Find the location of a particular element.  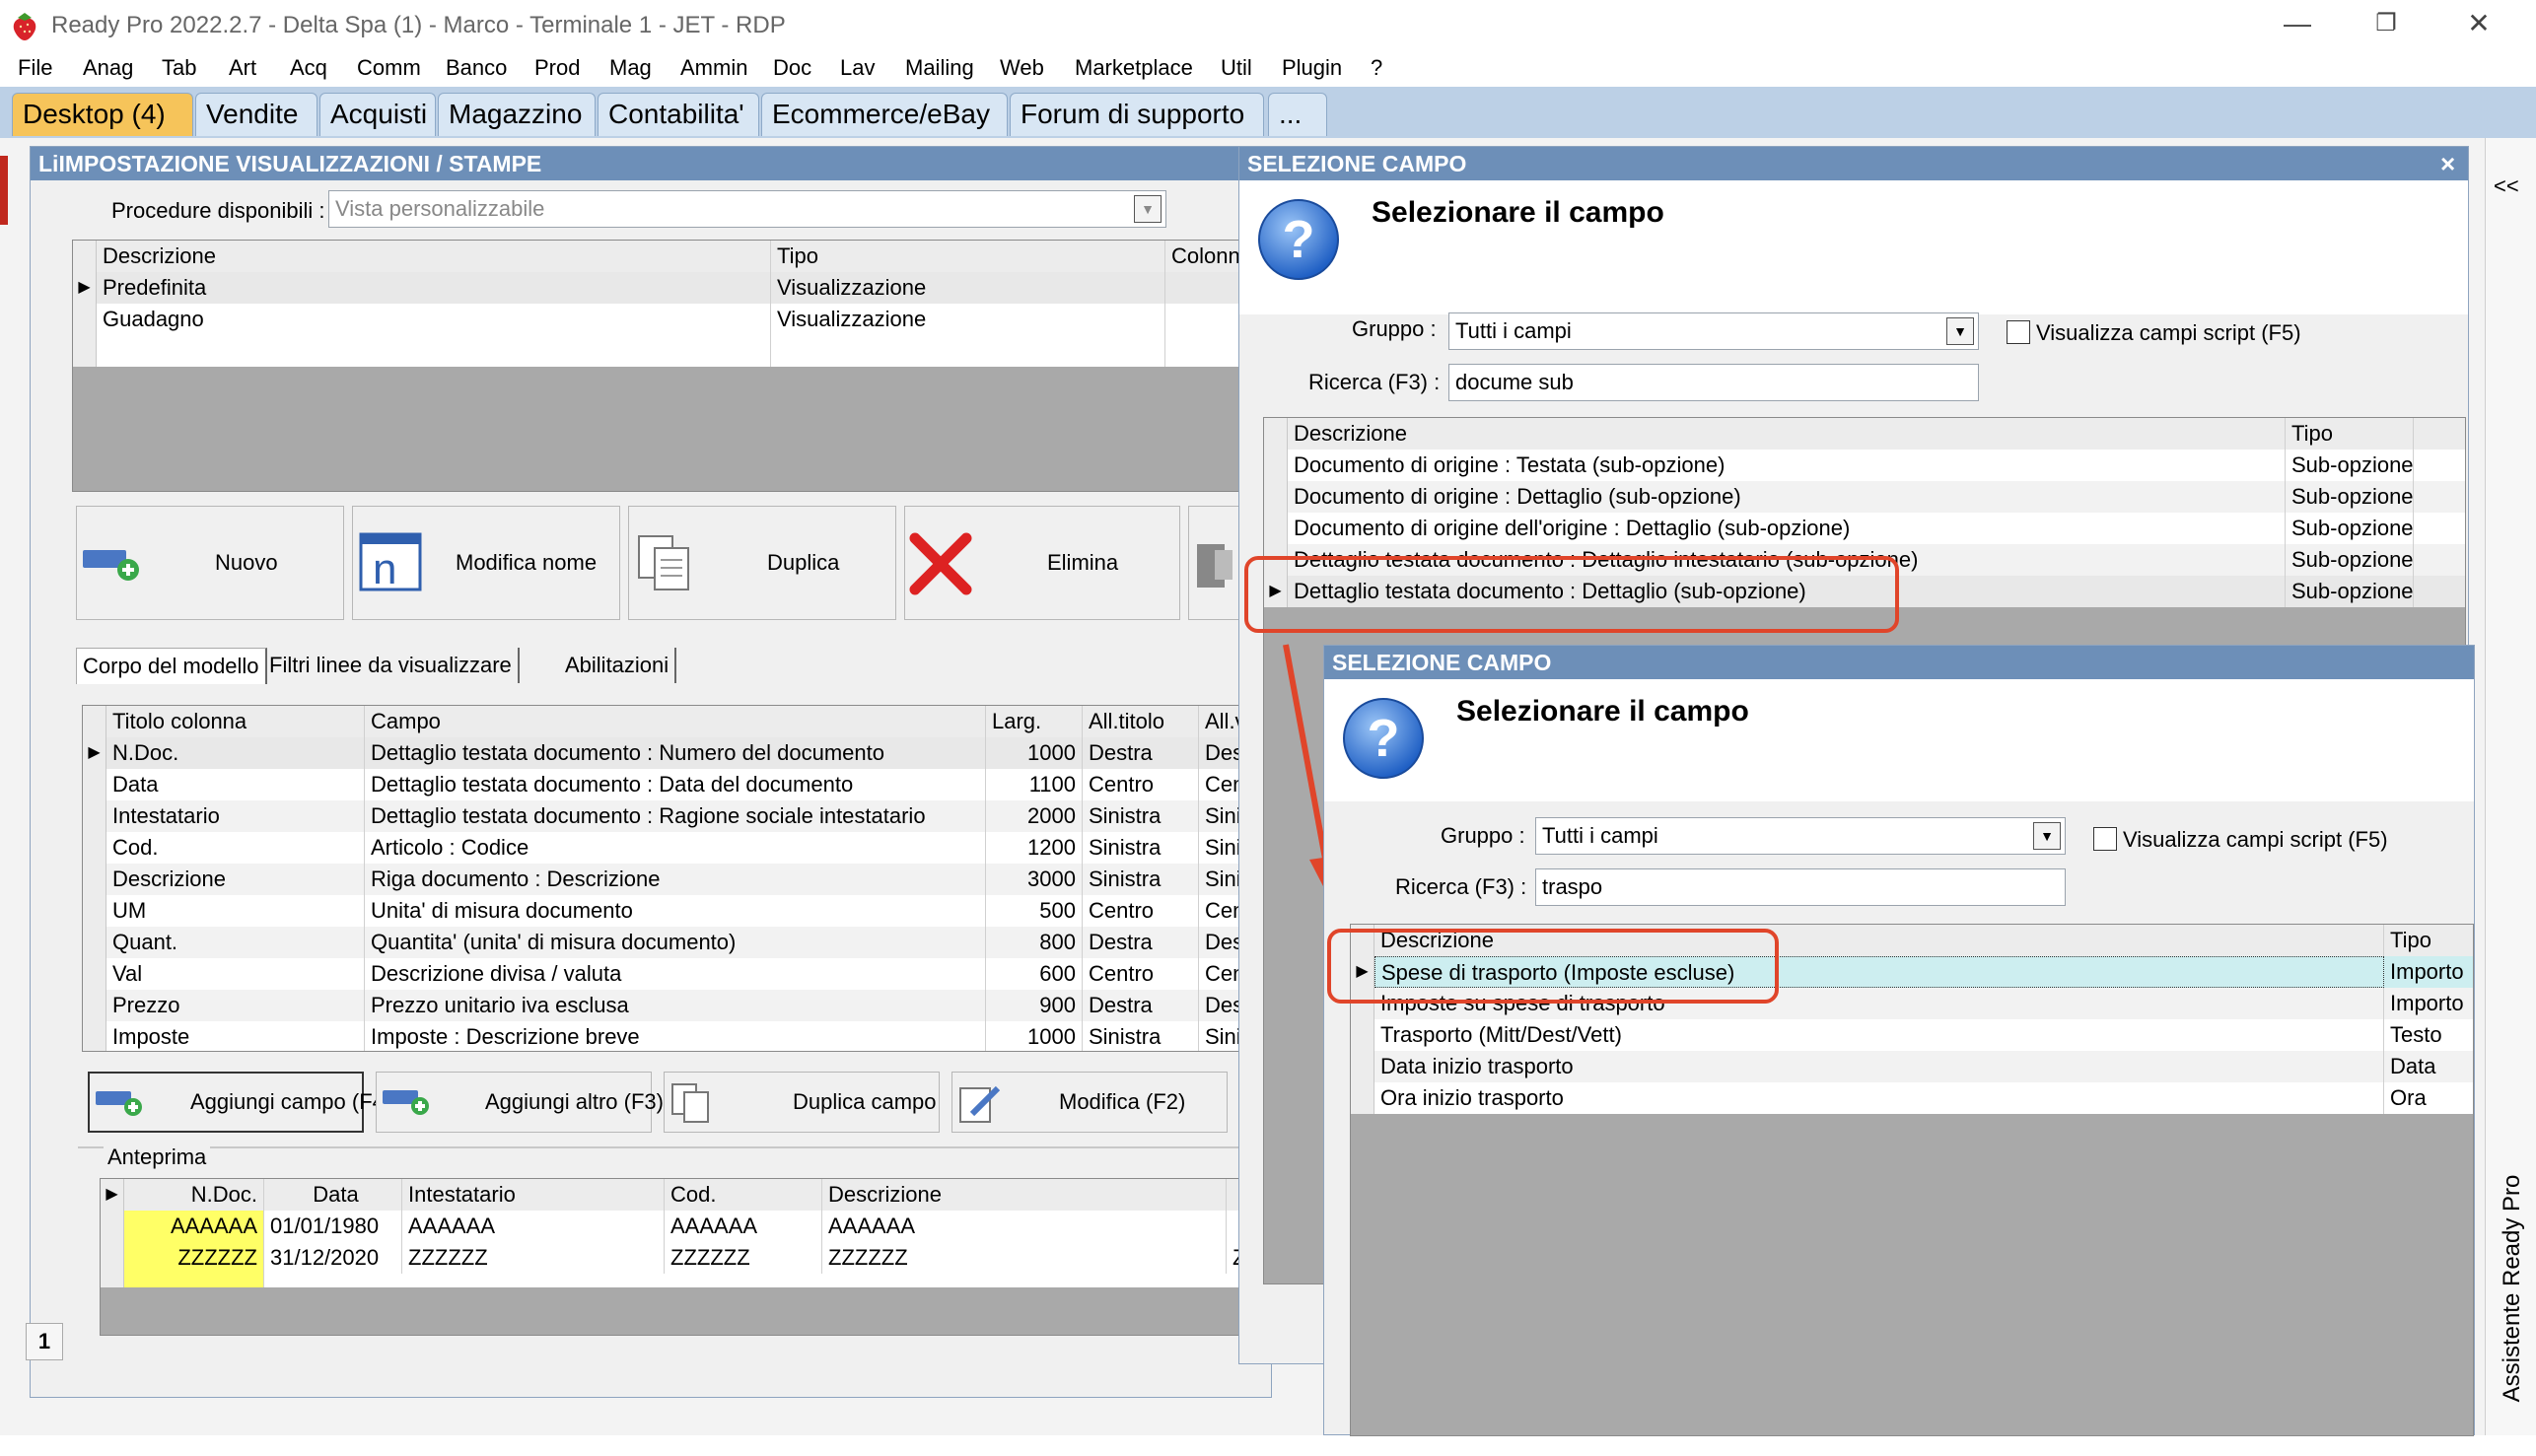

menu-anag: Anag is located at coordinates (108, 68).